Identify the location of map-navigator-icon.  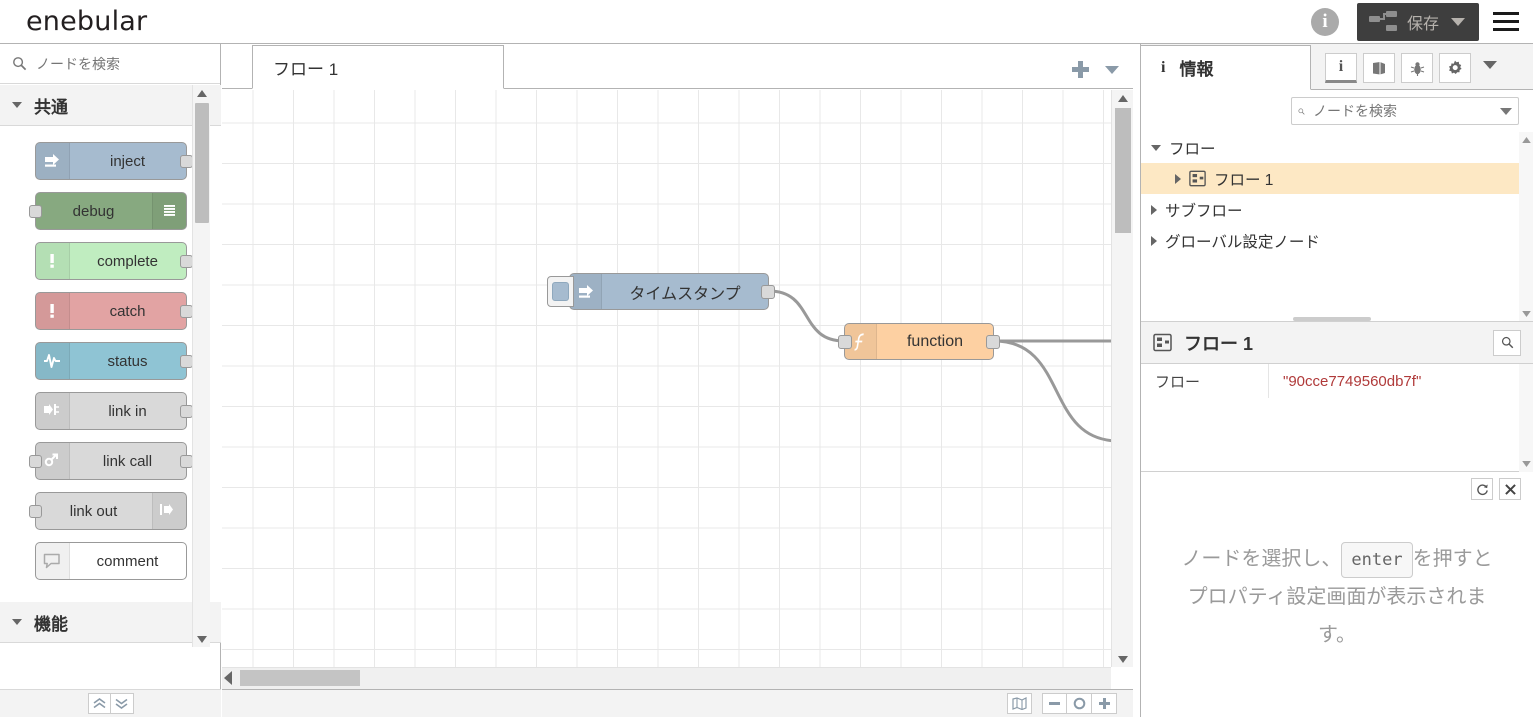
(1019, 703).